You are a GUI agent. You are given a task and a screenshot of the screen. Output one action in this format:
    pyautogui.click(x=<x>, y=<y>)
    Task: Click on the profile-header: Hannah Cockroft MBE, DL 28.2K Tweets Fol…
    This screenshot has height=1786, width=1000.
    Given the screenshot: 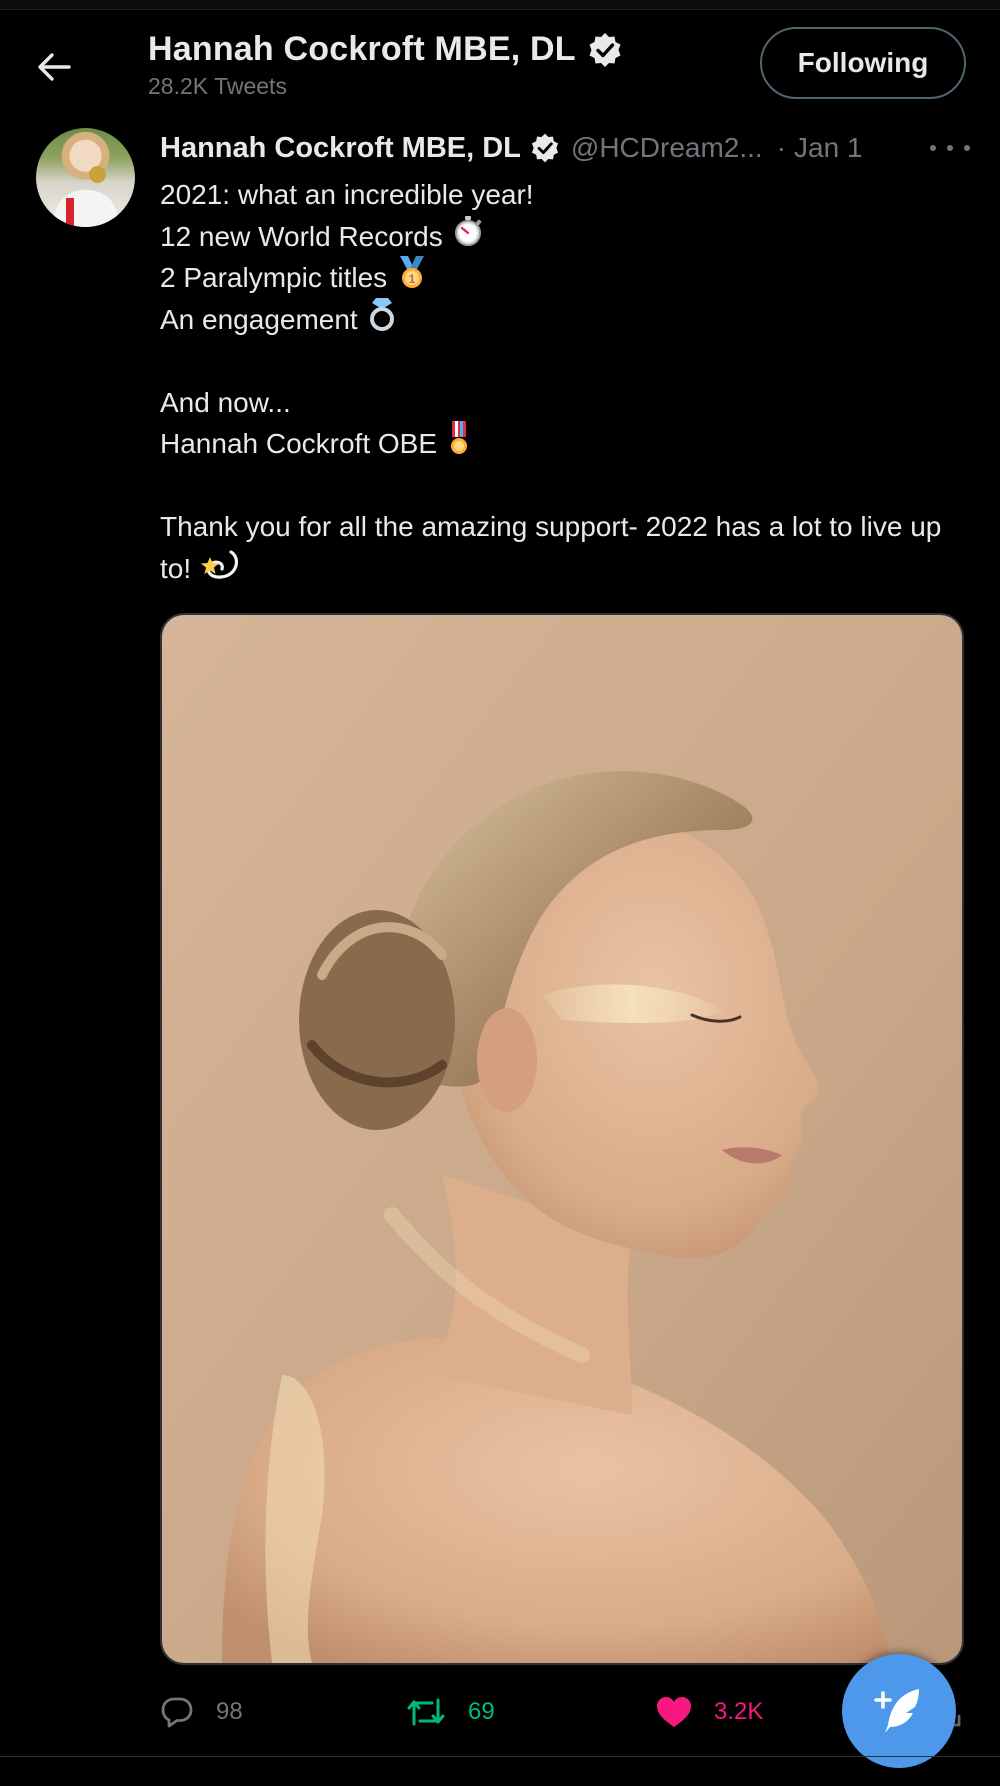 What is the action you would take?
    pyautogui.click(x=500, y=65)
    